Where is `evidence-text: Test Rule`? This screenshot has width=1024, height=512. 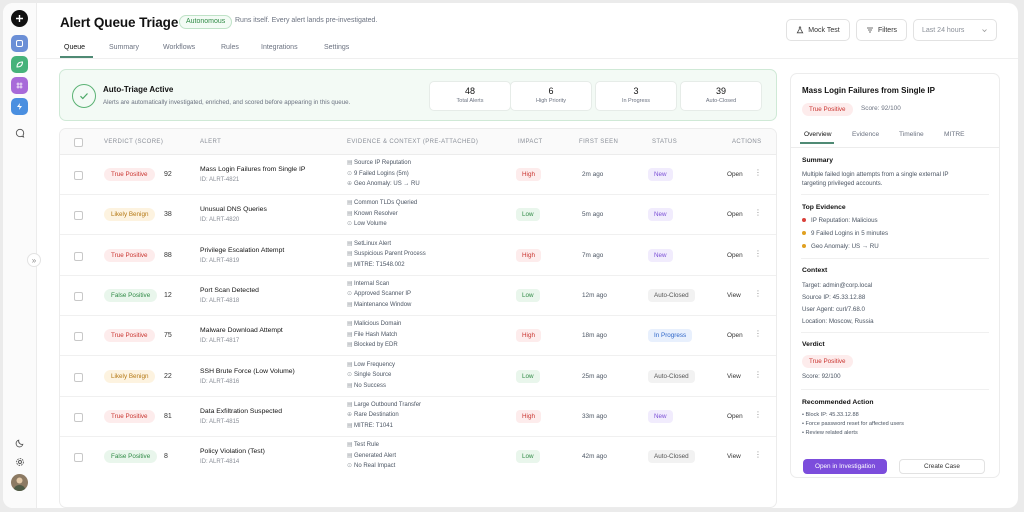
evidence-text: Test Rule is located at coordinates (367, 445).